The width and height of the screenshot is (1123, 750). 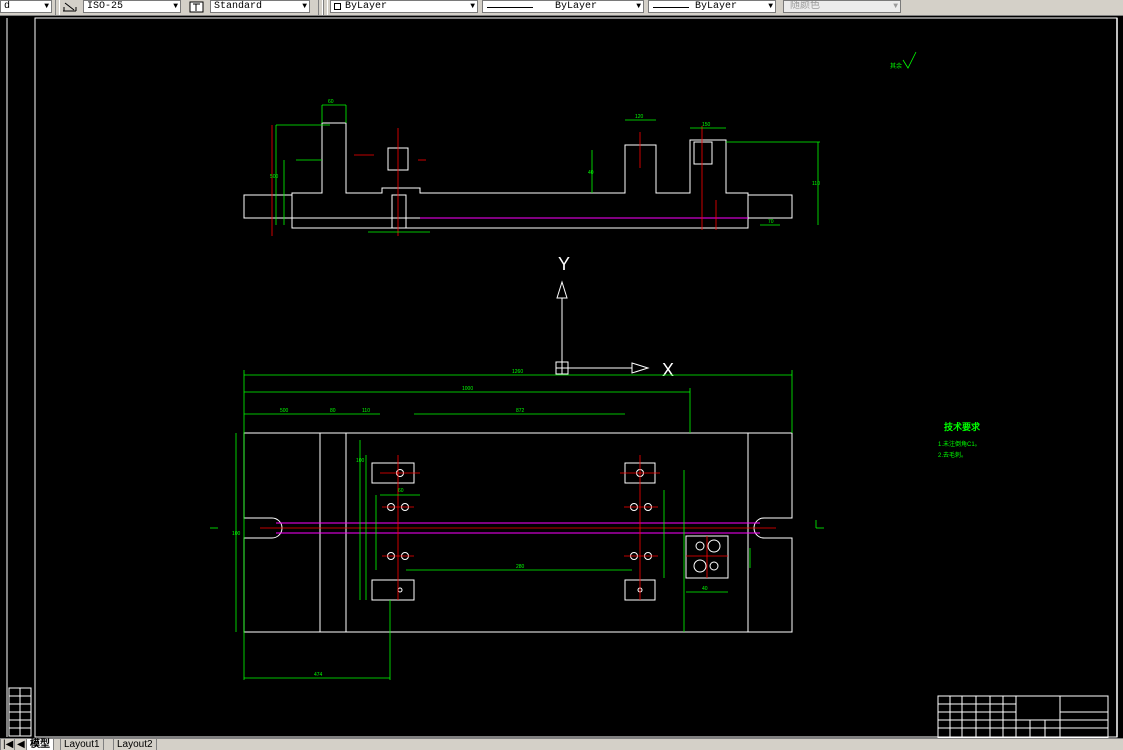 What do you see at coordinates (260, 6) in the screenshot?
I see `text-style-select: Standard ▼` at bounding box center [260, 6].